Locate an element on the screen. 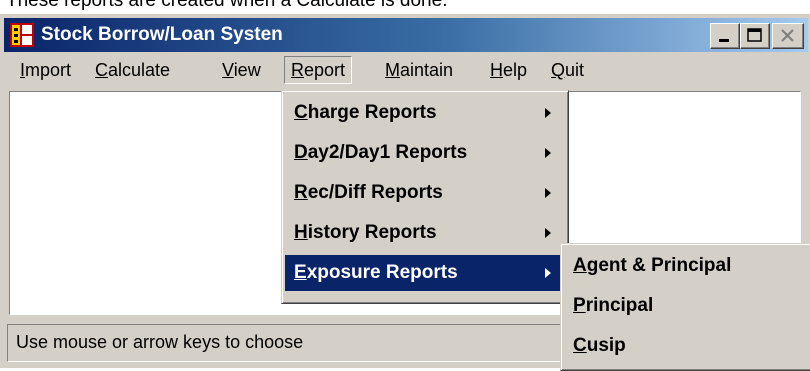 The width and height of the screenshot is (810, 371). menu-item-principal: Principal is located at coordinates (686, 306).